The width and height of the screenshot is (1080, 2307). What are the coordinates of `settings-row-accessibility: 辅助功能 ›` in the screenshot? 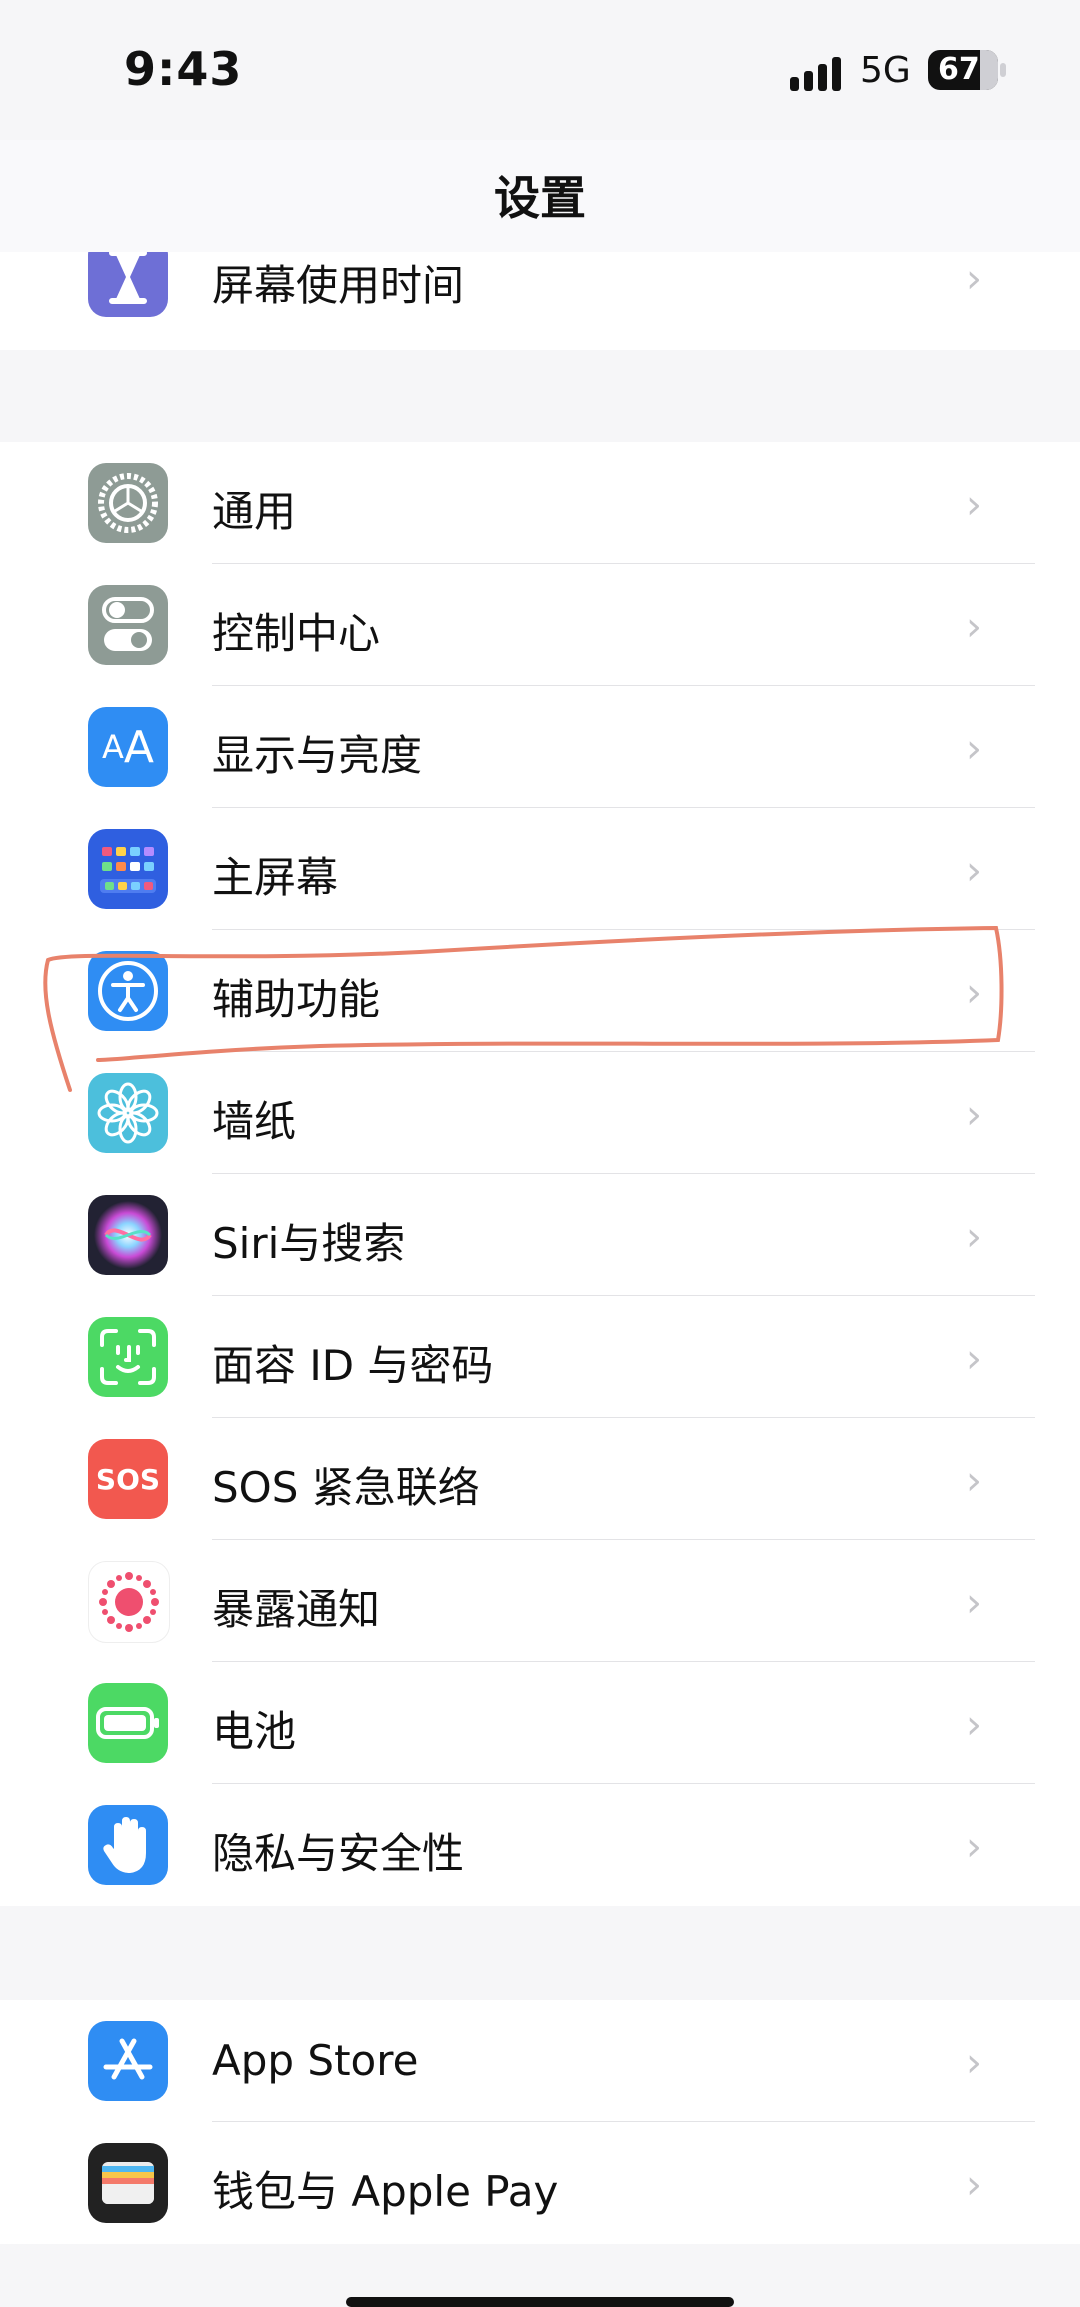 It's located at (540, 991).